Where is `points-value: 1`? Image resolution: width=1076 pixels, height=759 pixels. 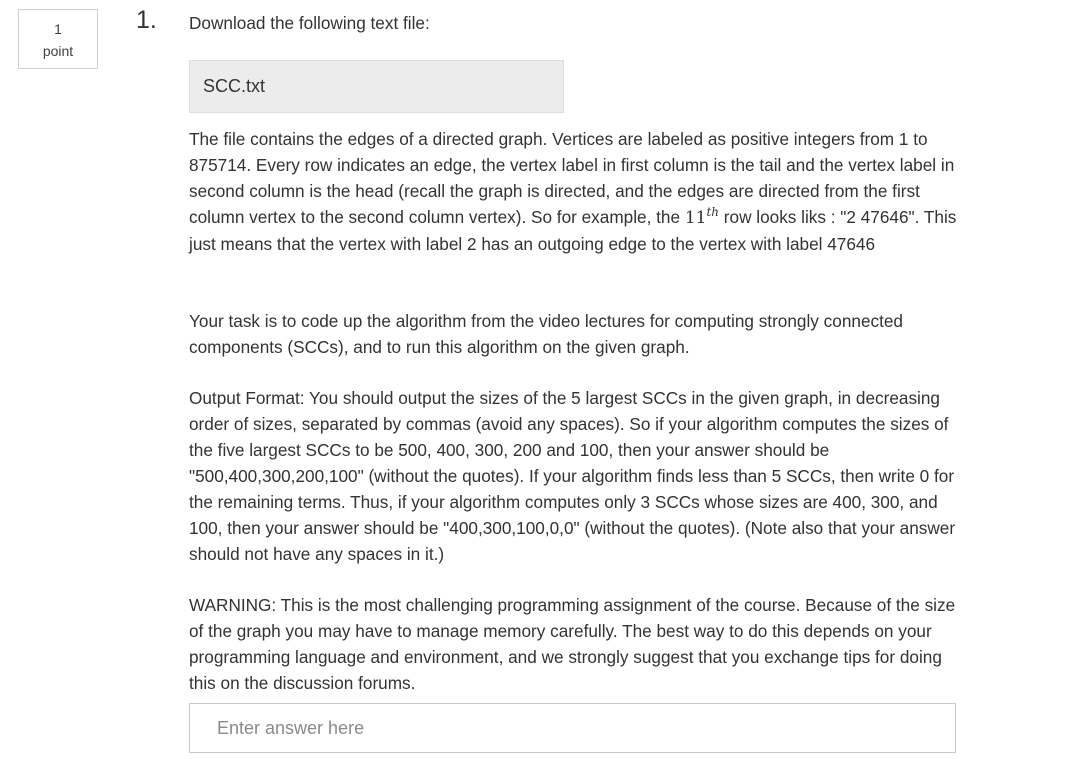
points-value: 1 is located at coordinates (58, 29).